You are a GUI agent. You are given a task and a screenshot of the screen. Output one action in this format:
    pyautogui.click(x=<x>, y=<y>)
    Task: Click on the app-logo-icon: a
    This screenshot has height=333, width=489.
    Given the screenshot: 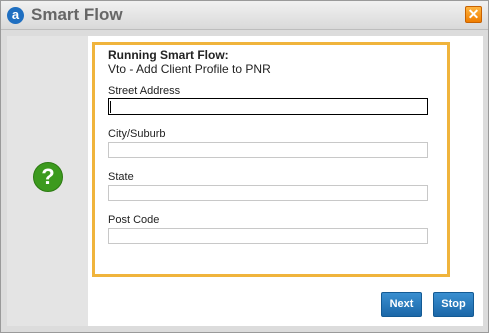 What is the action you would take?
    pyautogui.click(x=15, y=15)
    